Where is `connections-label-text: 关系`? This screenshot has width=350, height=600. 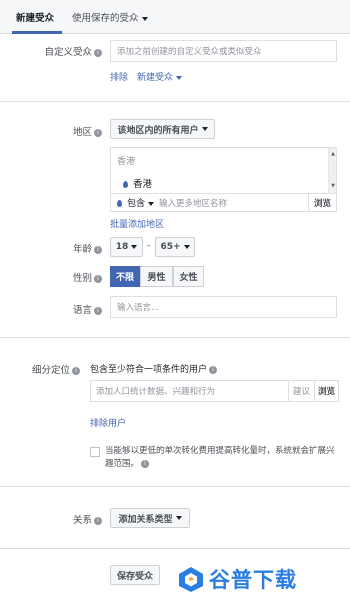
connections-label-text: 关系 is located at coordinates (82, 520).